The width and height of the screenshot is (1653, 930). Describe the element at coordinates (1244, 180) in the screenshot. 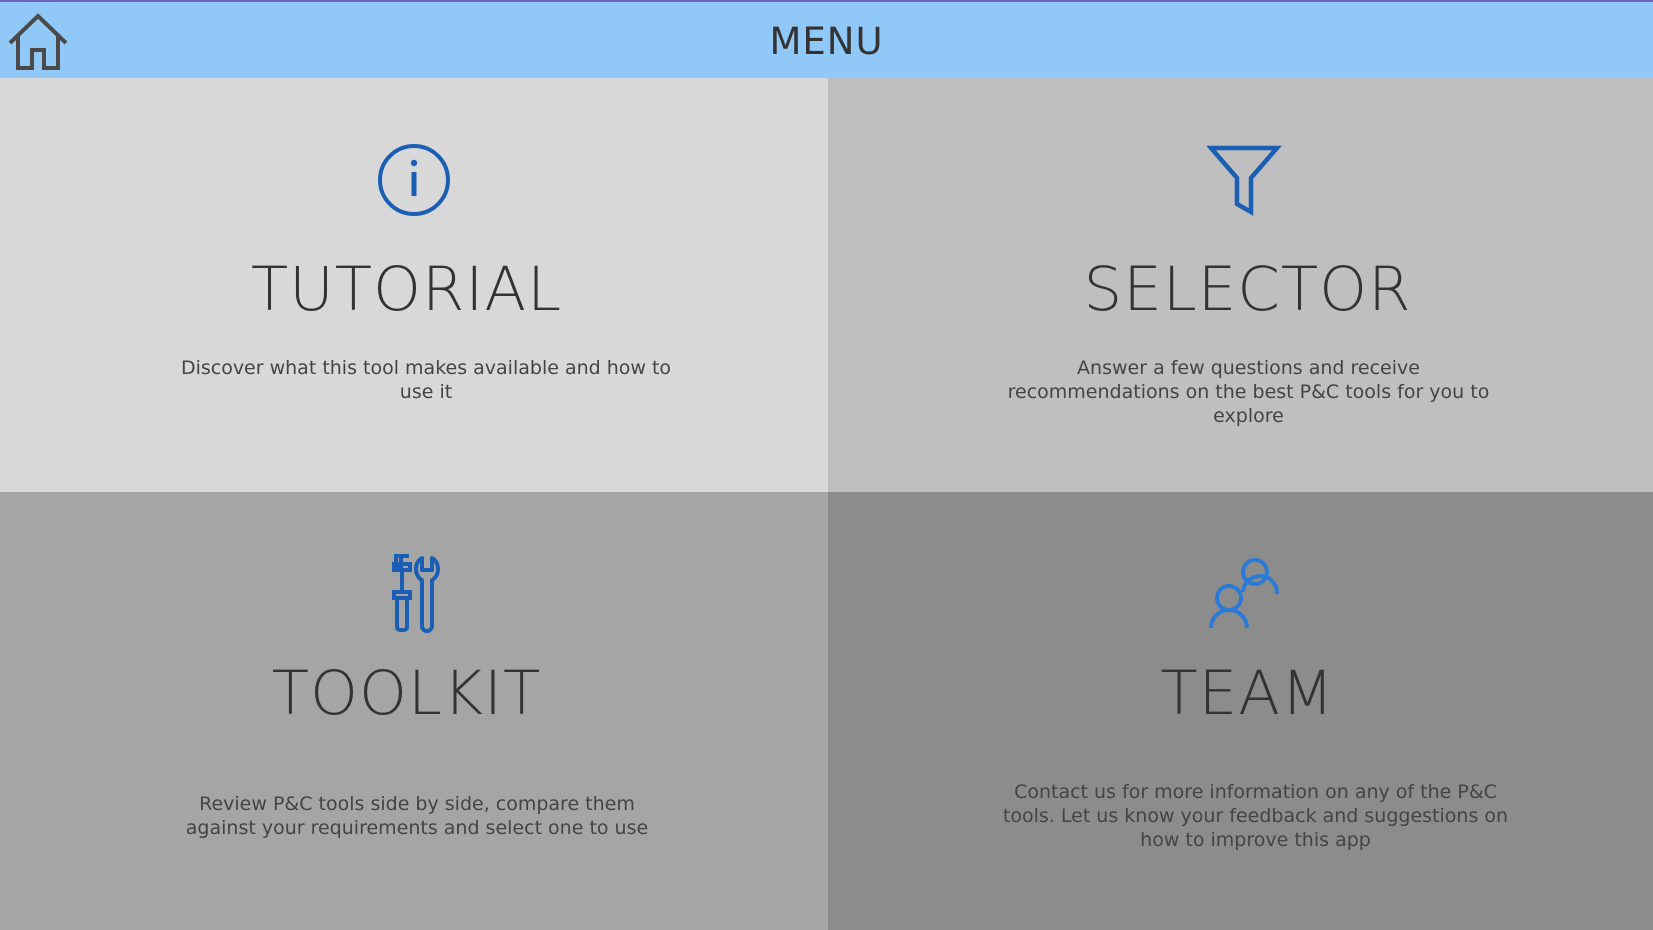

I see `filter-icon` at that location.